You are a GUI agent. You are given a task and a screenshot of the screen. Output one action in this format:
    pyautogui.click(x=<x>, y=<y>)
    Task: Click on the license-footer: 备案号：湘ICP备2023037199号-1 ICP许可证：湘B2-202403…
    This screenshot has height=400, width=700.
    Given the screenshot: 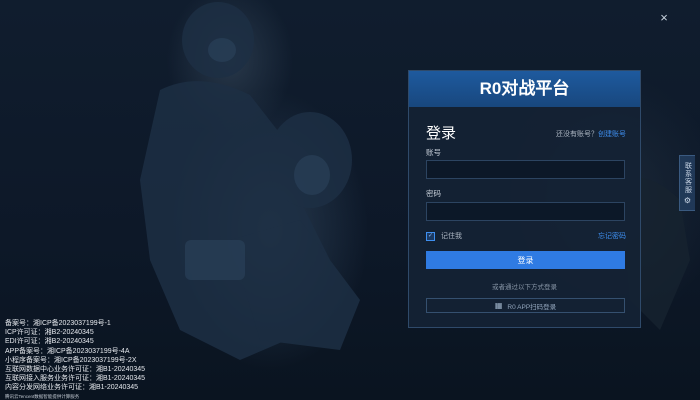 What is the action you would take?
    pyautogui.click(x=75, y=359)
    